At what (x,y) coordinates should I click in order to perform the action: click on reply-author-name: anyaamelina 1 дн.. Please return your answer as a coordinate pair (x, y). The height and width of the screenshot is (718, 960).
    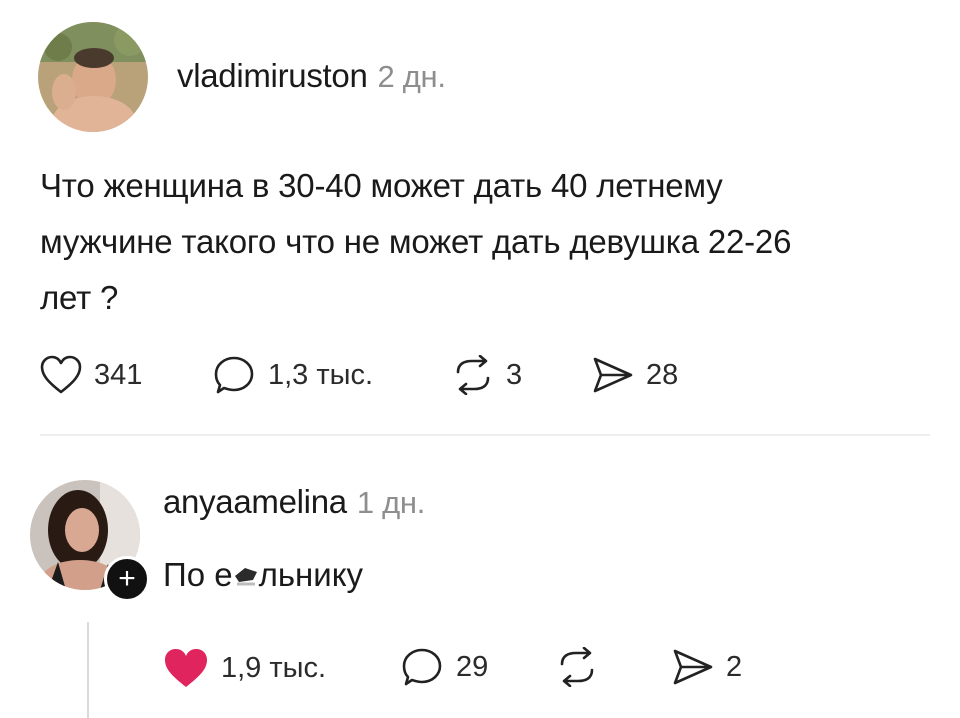
    Looking at the image, I should click on (294, 502).